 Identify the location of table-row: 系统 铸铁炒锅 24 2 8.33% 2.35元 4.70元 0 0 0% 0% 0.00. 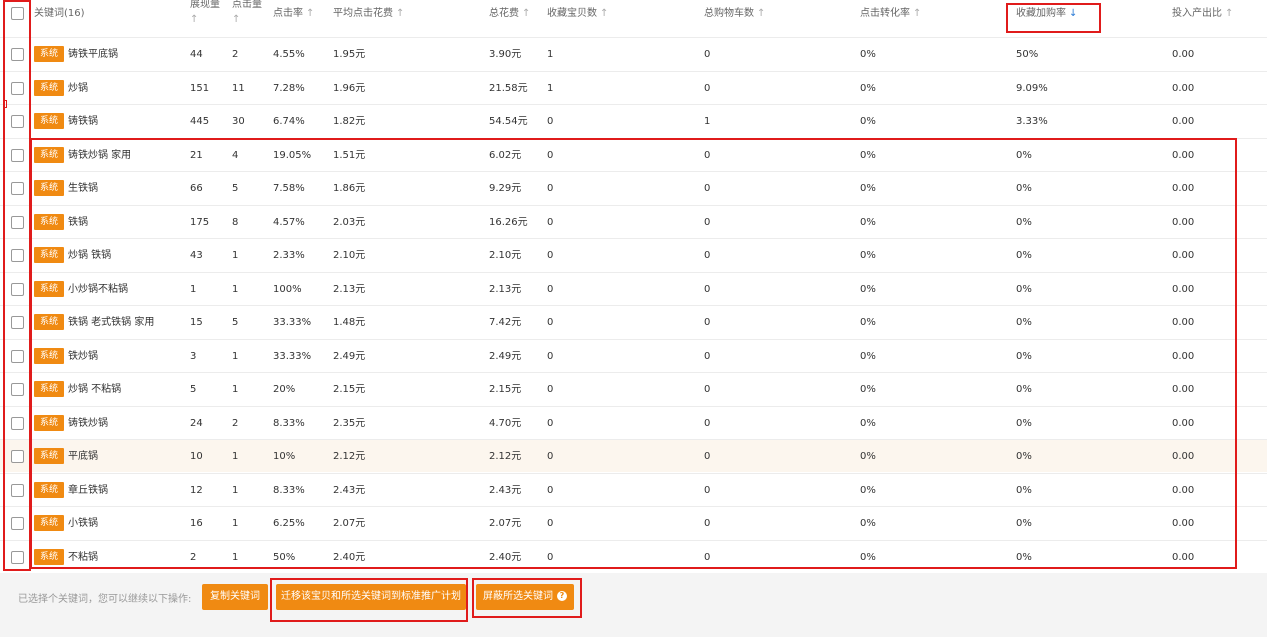
(633, 422).